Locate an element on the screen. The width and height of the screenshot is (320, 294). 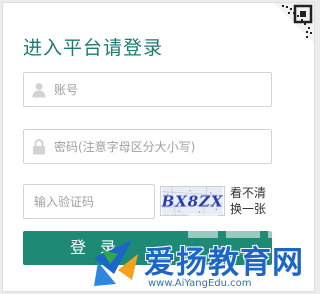
username-input is located at coordinates (159, 89).